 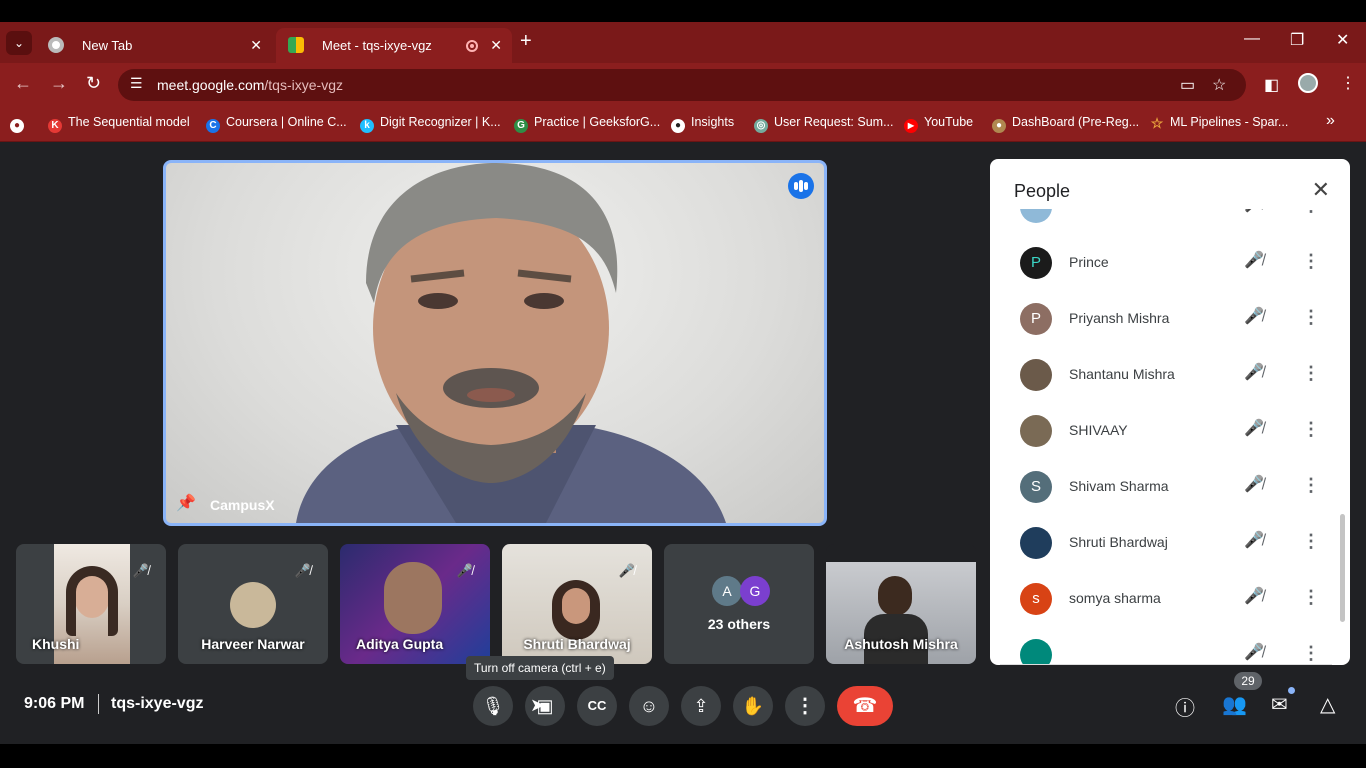 I want to click on bookmark-icon: ◎, so click(x=761, y=126).